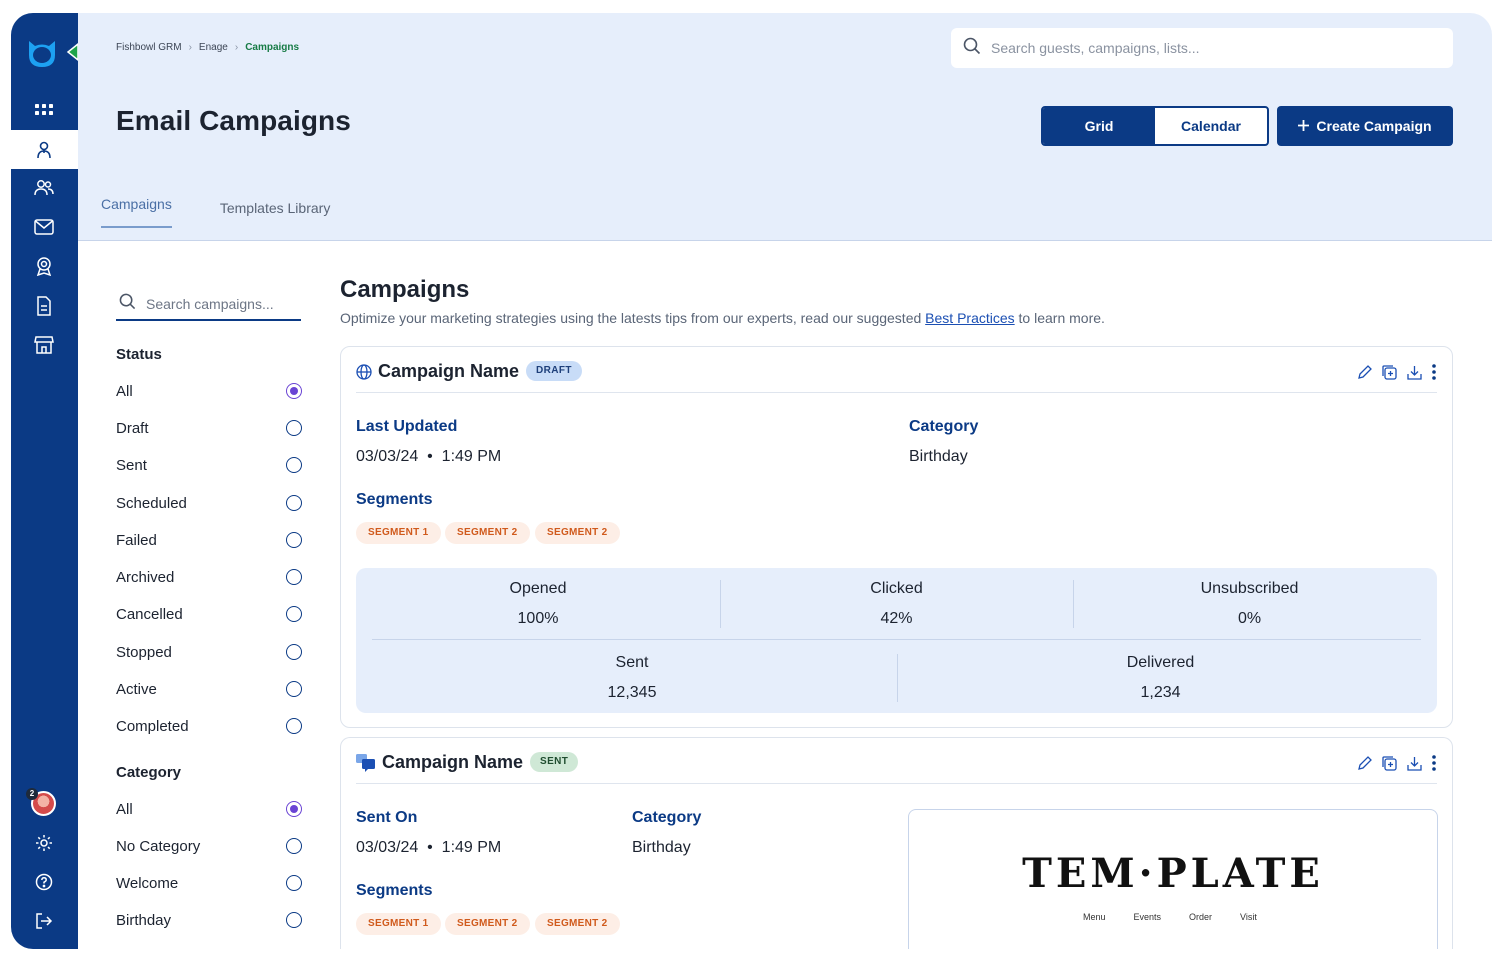 The height and width of the screenshot is (965, 1508). What do you see at coordinates (44, 111) in the screenshot?
I see `apps-grid-icon` at bounding box center [44, 111].